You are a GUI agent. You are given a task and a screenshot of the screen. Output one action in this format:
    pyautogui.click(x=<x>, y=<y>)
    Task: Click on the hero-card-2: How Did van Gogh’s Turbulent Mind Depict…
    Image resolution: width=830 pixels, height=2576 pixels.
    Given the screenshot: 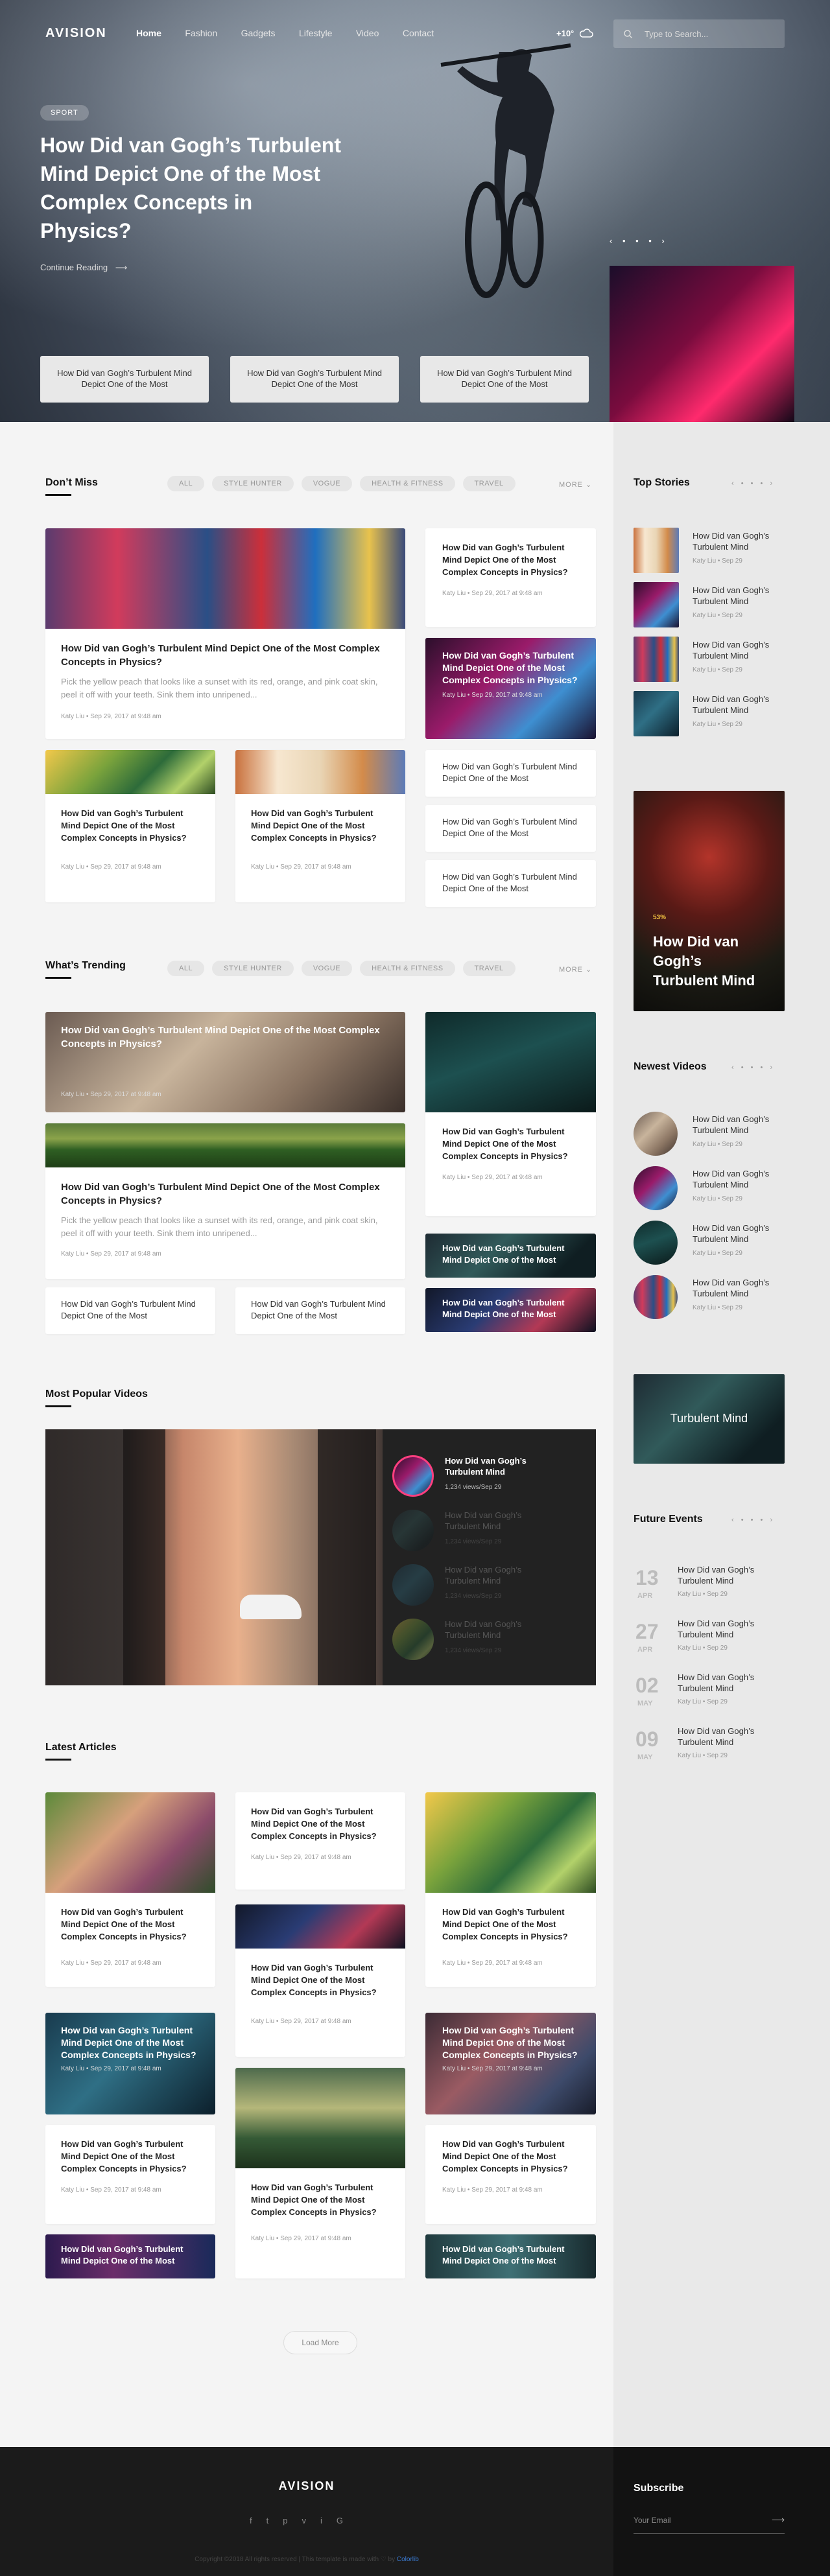 What is the action you would take?
    pyautogui.click(x=314, y=379)
    